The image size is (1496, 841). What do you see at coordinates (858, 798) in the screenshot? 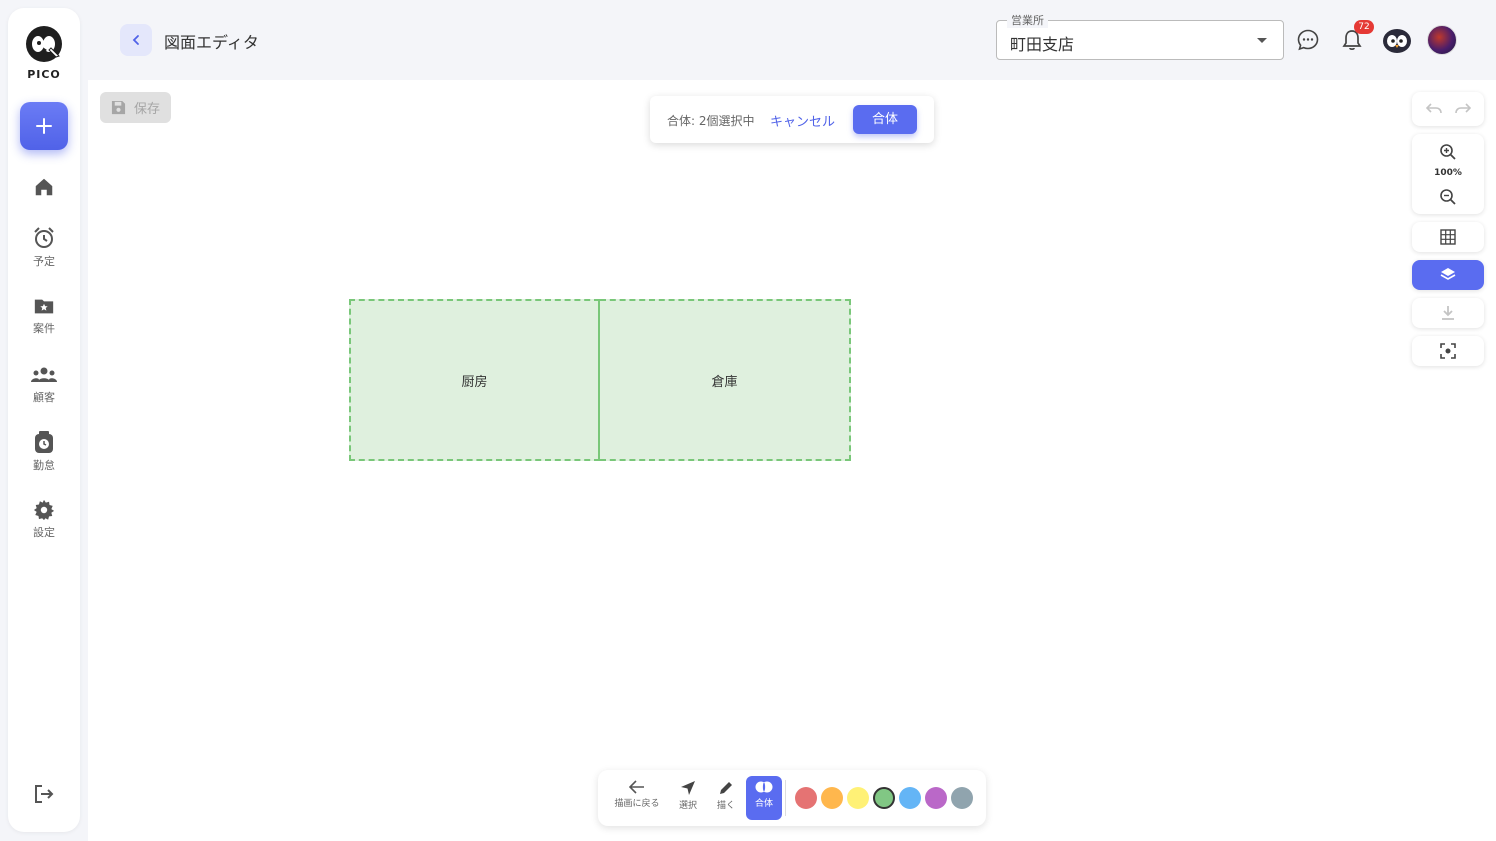
I see `color-swatch-yellow` at bounding box center [858, 798].